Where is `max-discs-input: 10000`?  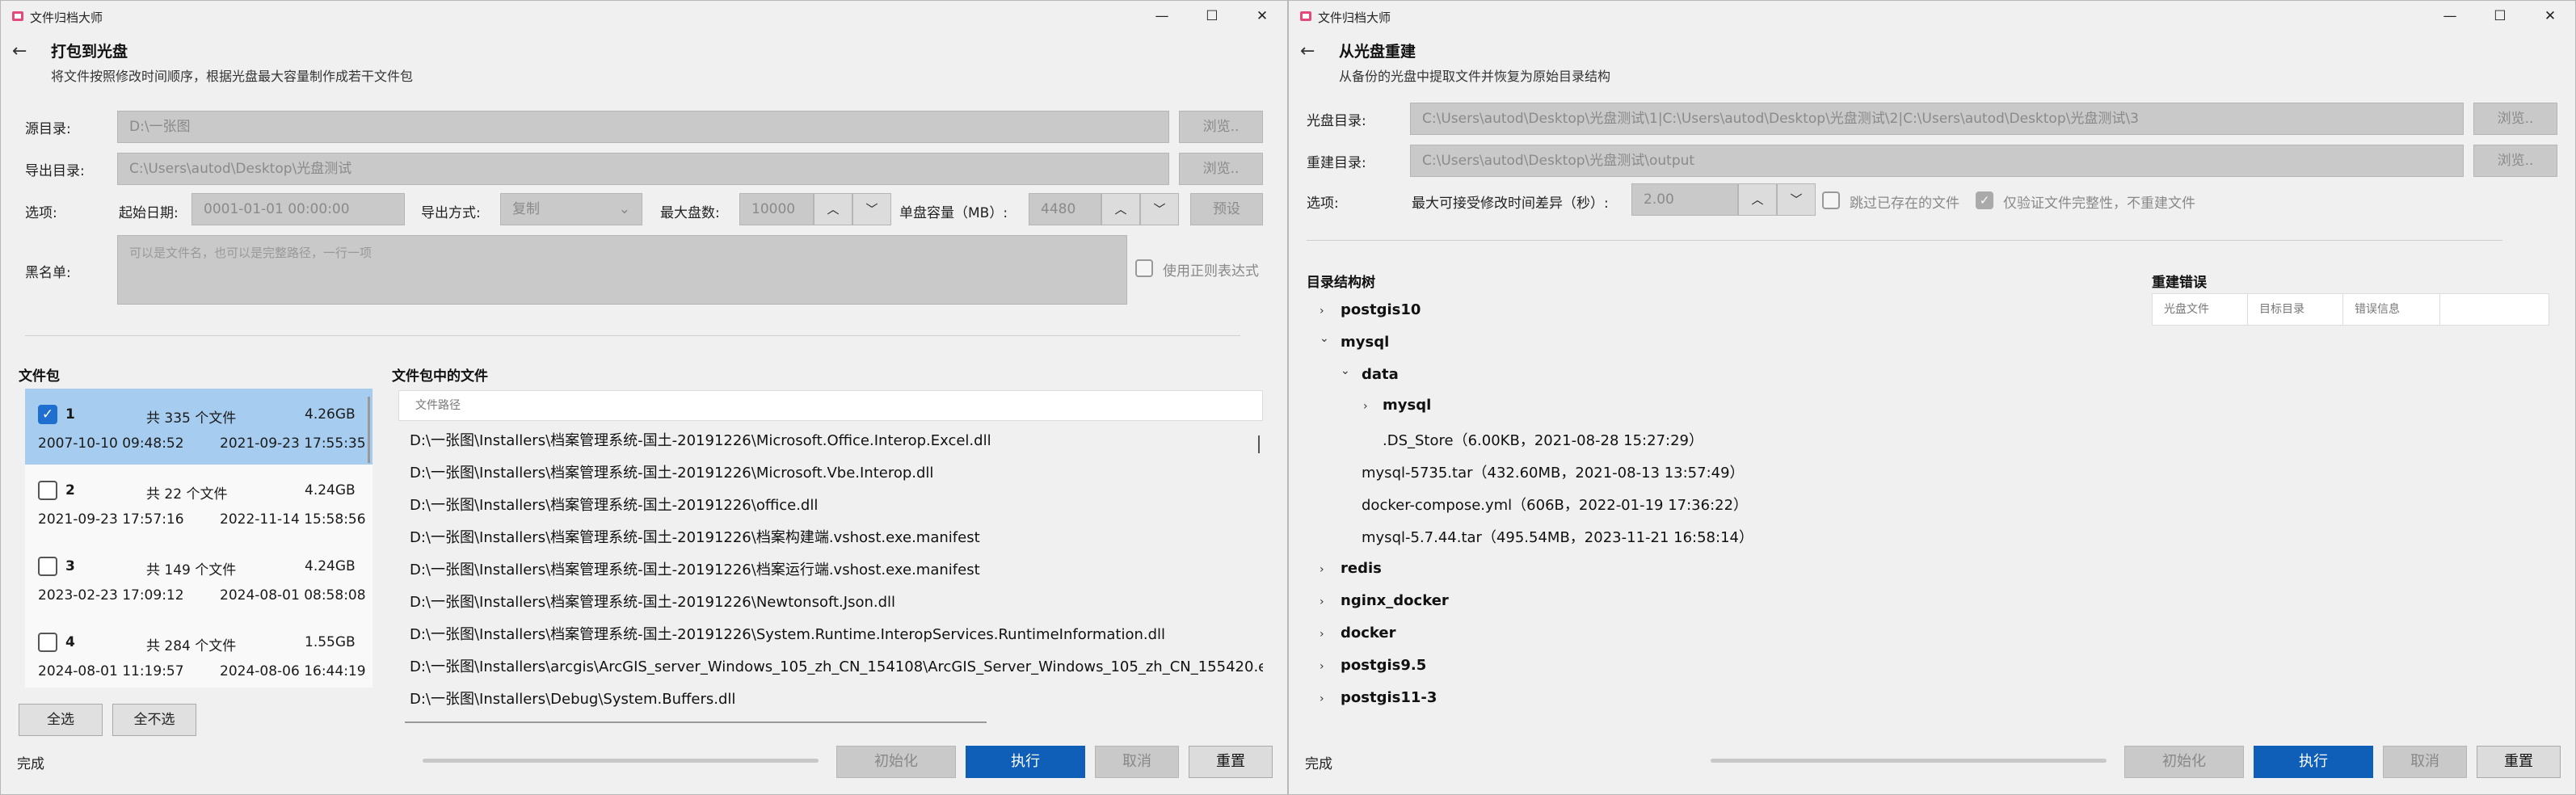 max-discs-input: 10000 is located at coordinates (776, 209).